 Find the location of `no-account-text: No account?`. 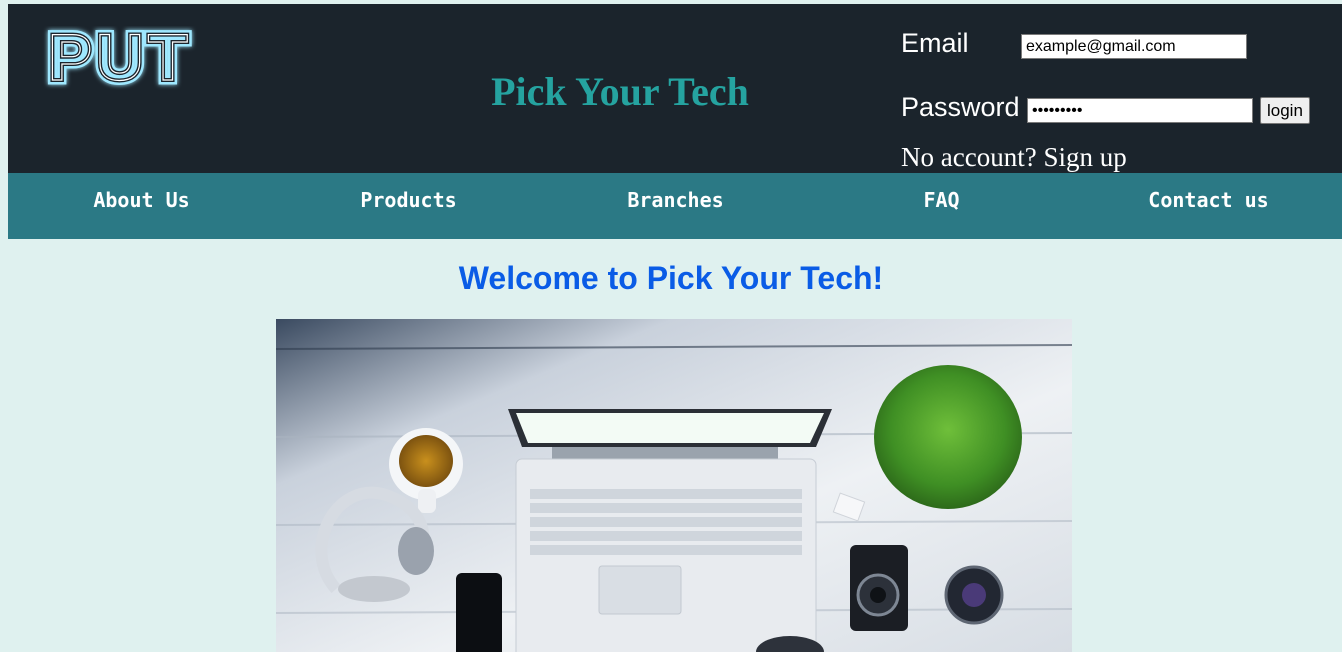

no-account-text: No account? is located at coordinates (969, 157).